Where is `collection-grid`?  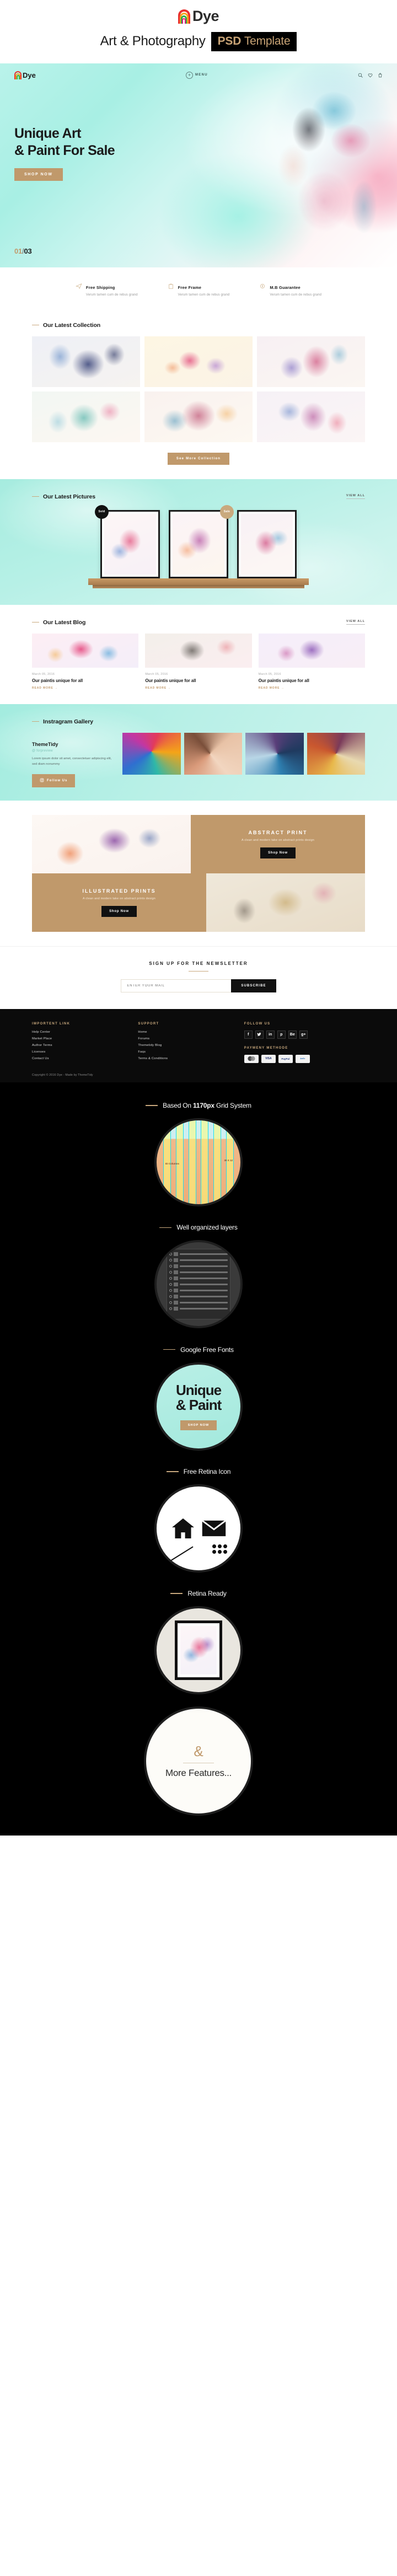
collection-grid is located at coordinates (198, 389).